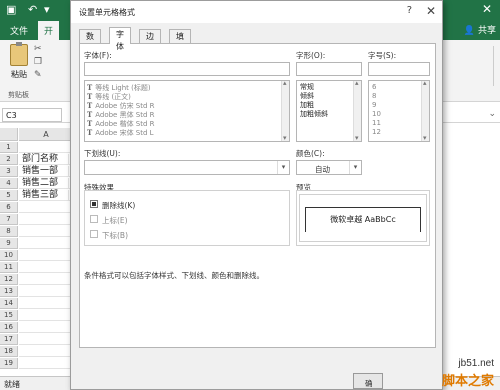 This screenshot has height=390, width=500. What do you see at coordinates (492, 66) in the screenshot?
I see `ribbon-divider` at bounding box center [492, 66].